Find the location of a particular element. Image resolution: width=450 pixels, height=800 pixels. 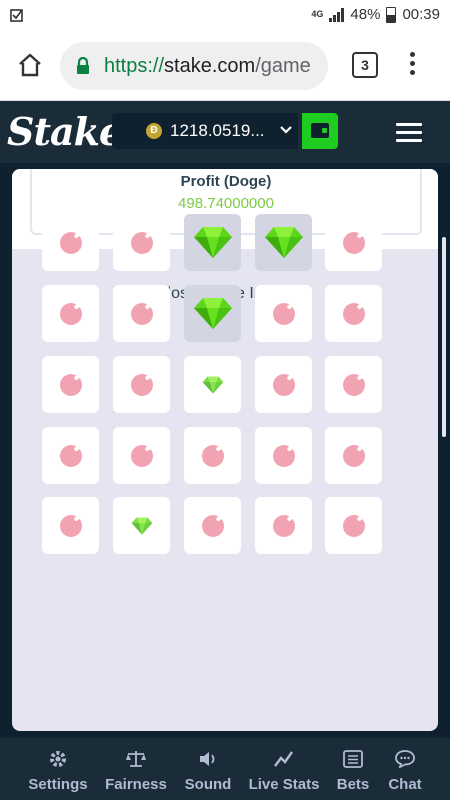

network-type: 4G is located at coordinates (317, 14).